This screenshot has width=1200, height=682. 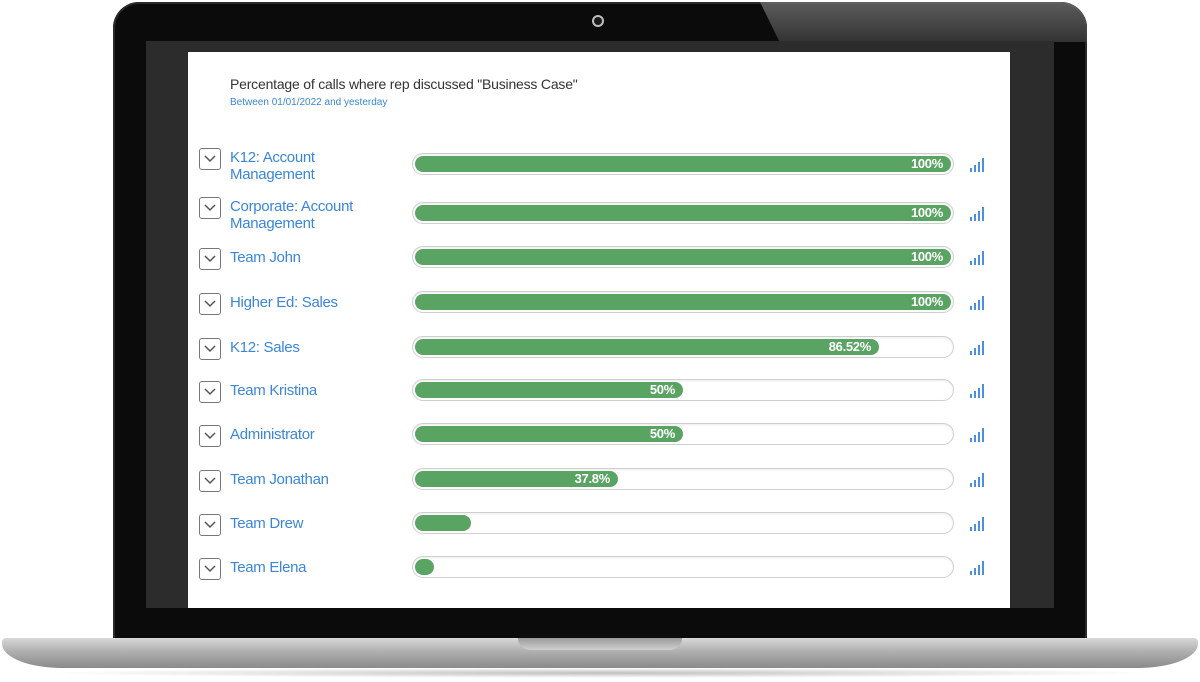 I want to click on team-row: Team Kristina 50%, so click(x=599, y=397).